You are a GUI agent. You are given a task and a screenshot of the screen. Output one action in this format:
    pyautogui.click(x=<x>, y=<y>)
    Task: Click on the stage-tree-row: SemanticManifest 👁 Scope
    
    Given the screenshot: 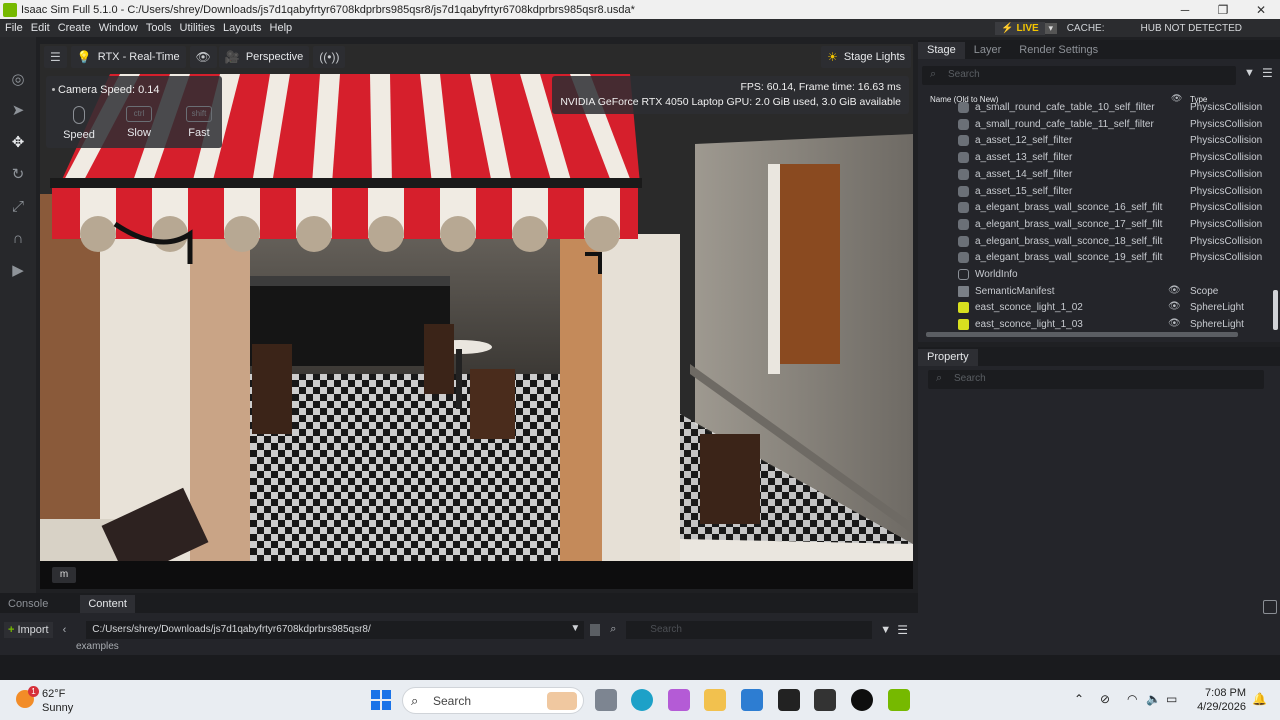 What is the action you would take?
    pyautogui.click(x=1096, y=292)
    